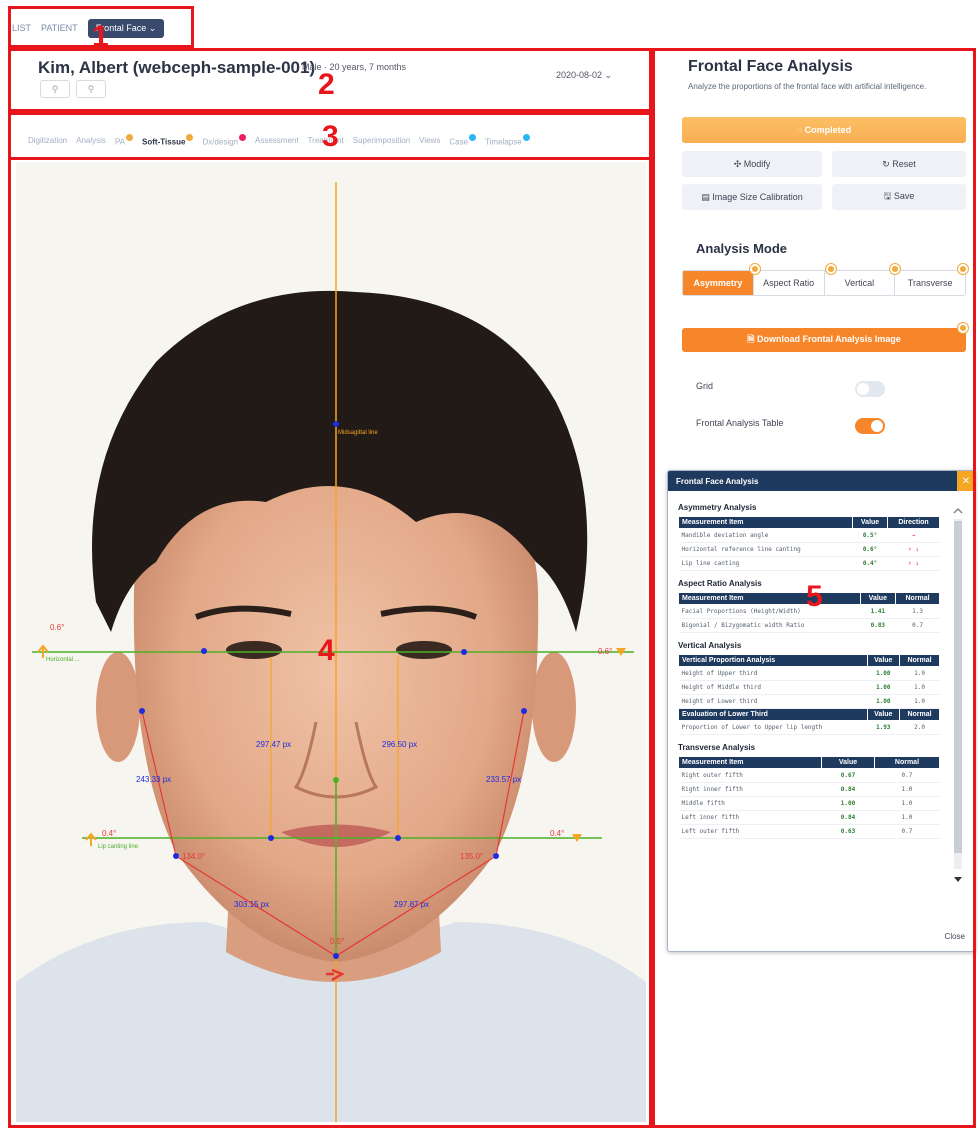 This screenshot has width=978, height=1131. I want to click on modify-button: ✣ Modify, so click(752, 164).